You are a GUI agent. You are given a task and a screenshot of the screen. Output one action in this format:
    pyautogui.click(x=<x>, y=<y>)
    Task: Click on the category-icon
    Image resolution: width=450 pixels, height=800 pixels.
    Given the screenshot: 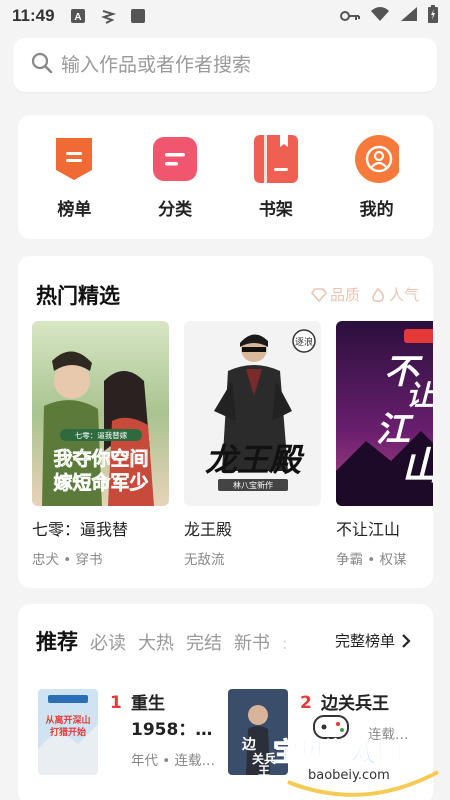 What is the action you would take?
    pyautogui.click(x=175, y=159)
    